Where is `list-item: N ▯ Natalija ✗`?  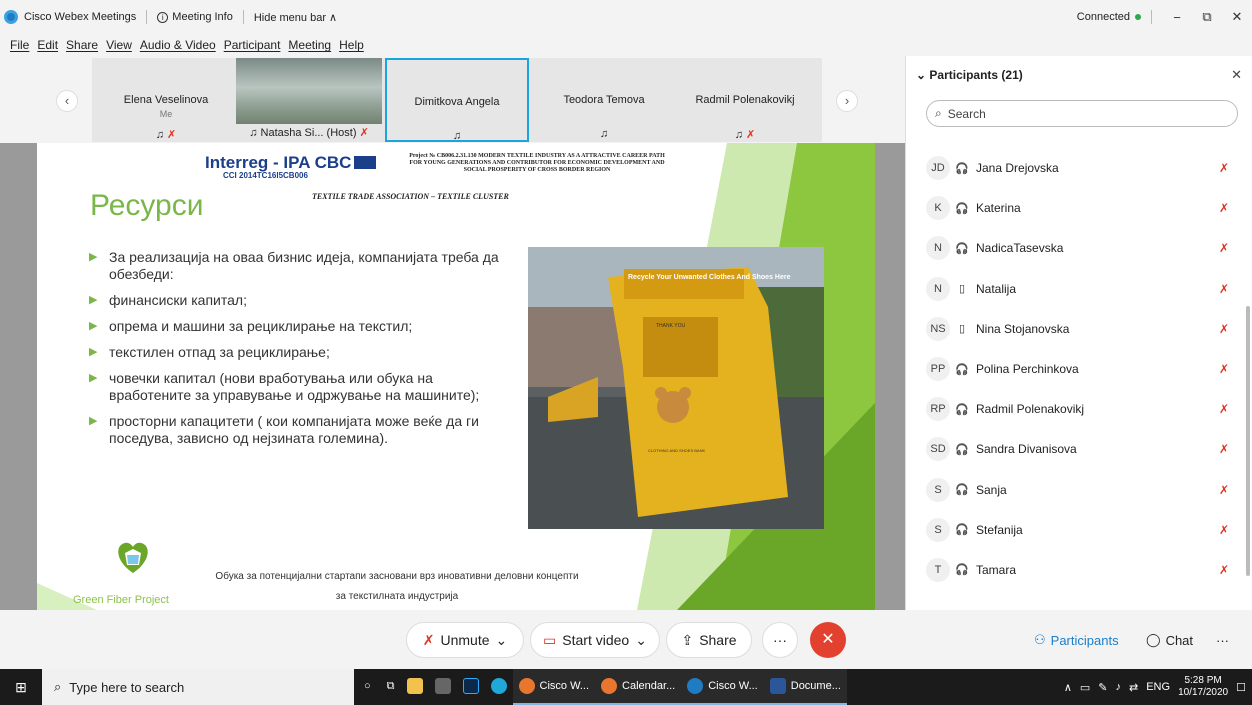 list-item: N ▯ Natalija ✗ is located at coordinates (1079, 289).